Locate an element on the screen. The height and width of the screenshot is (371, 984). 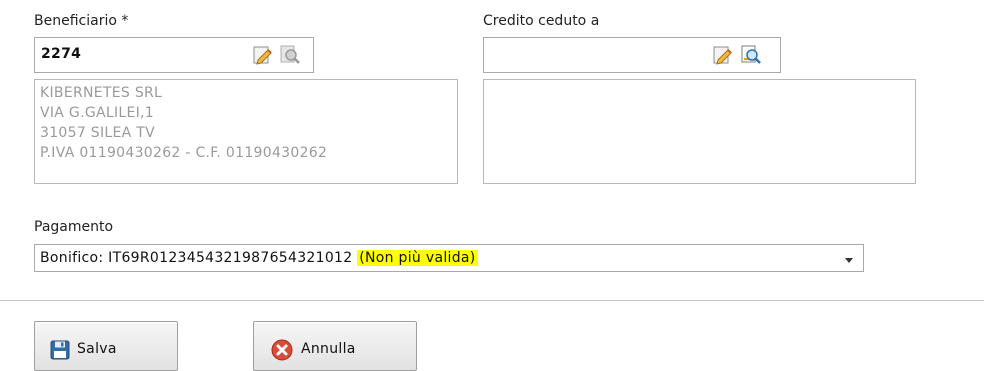
beneficiario-label: Beneficiario * is located at coordinates (81, 21).